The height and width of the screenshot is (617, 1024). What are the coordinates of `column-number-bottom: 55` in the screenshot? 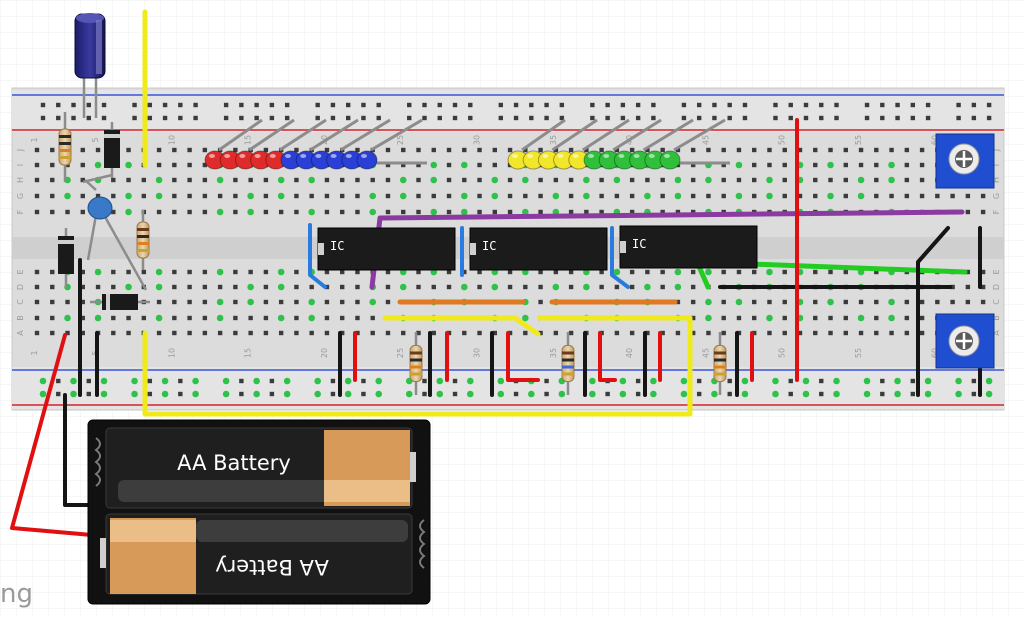 It's located at (858, 353).